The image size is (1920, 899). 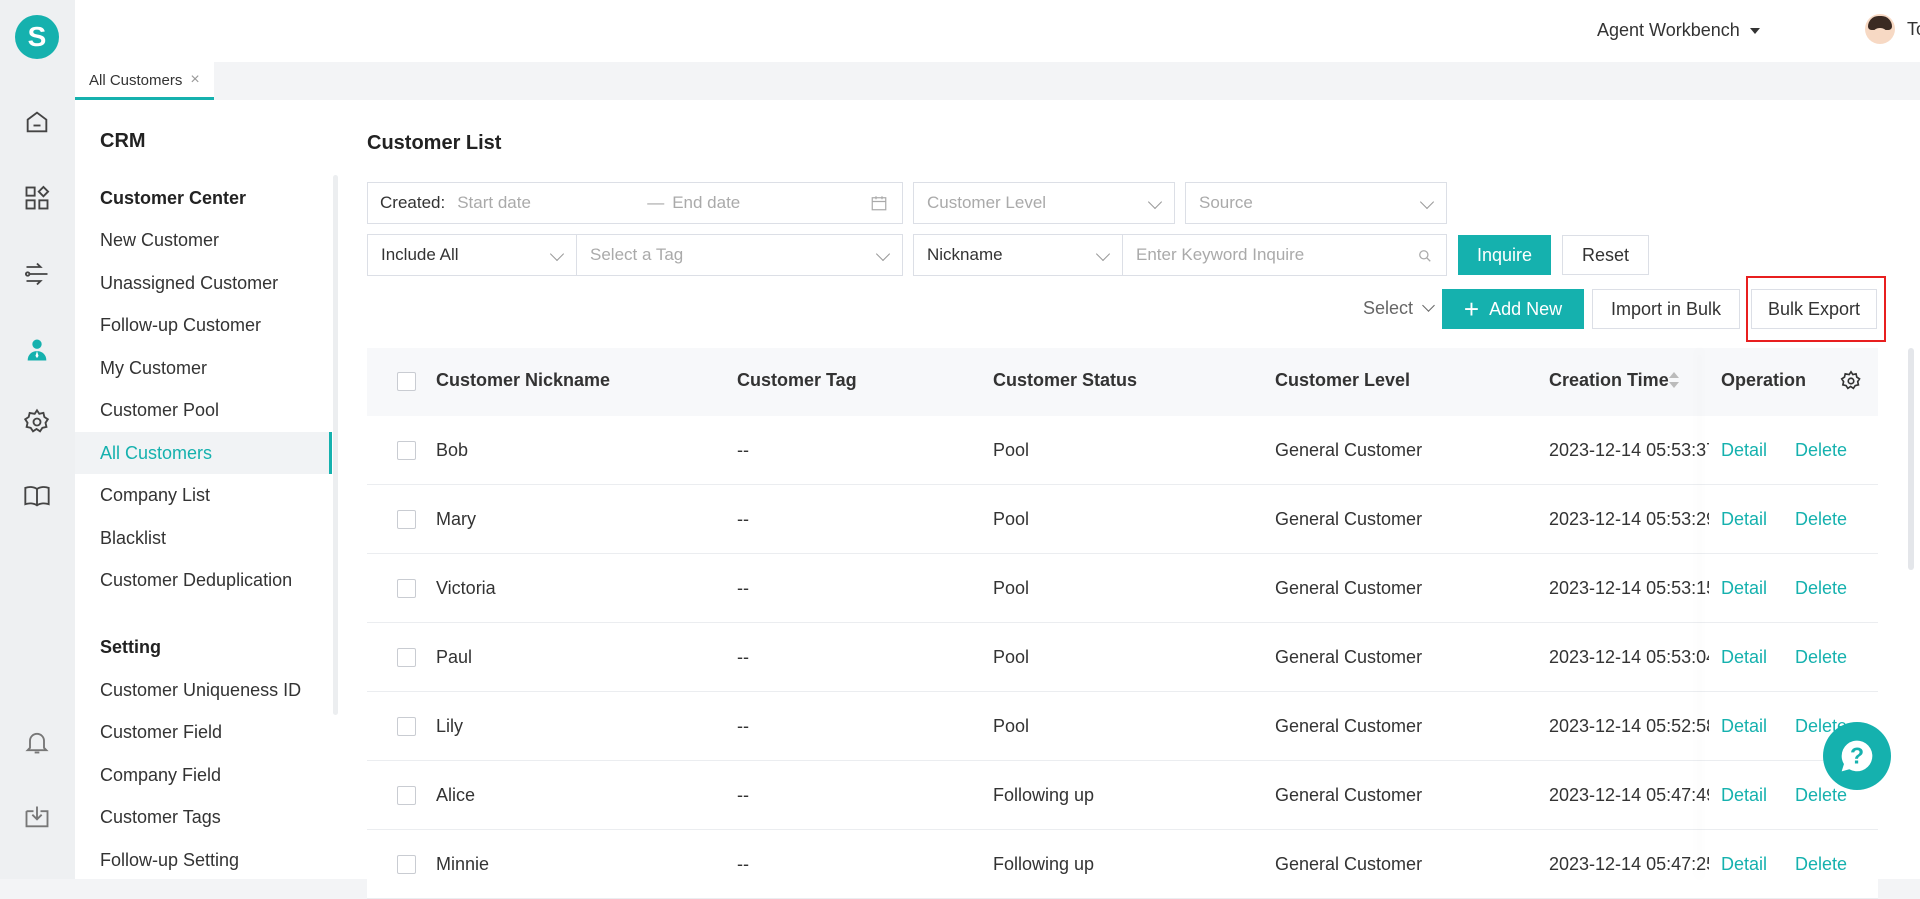 What do you see at coordinates (762, 203) in the screenshot?
I see `end-date-input: End date` at bounding box center [762, 203].